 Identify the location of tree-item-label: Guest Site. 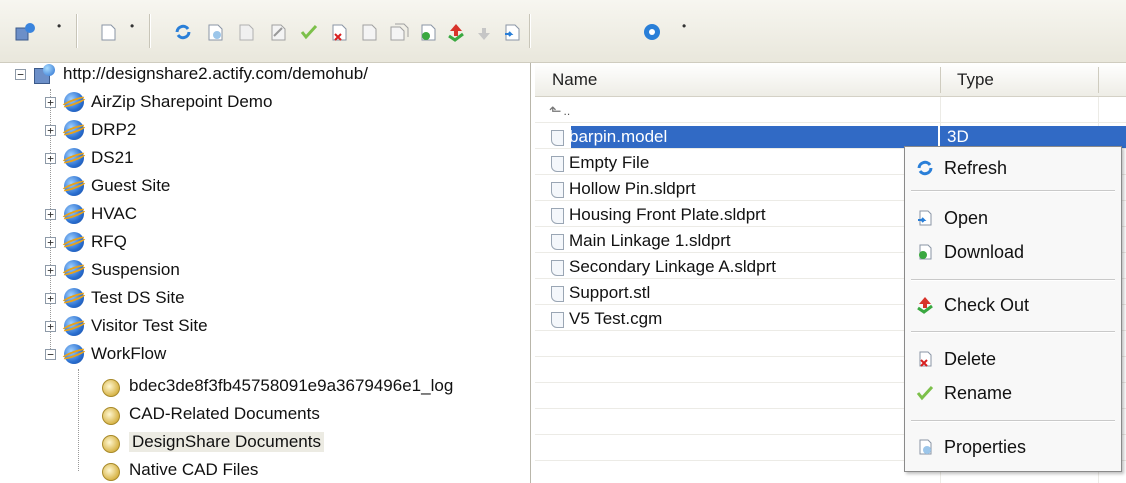
(131, 185).